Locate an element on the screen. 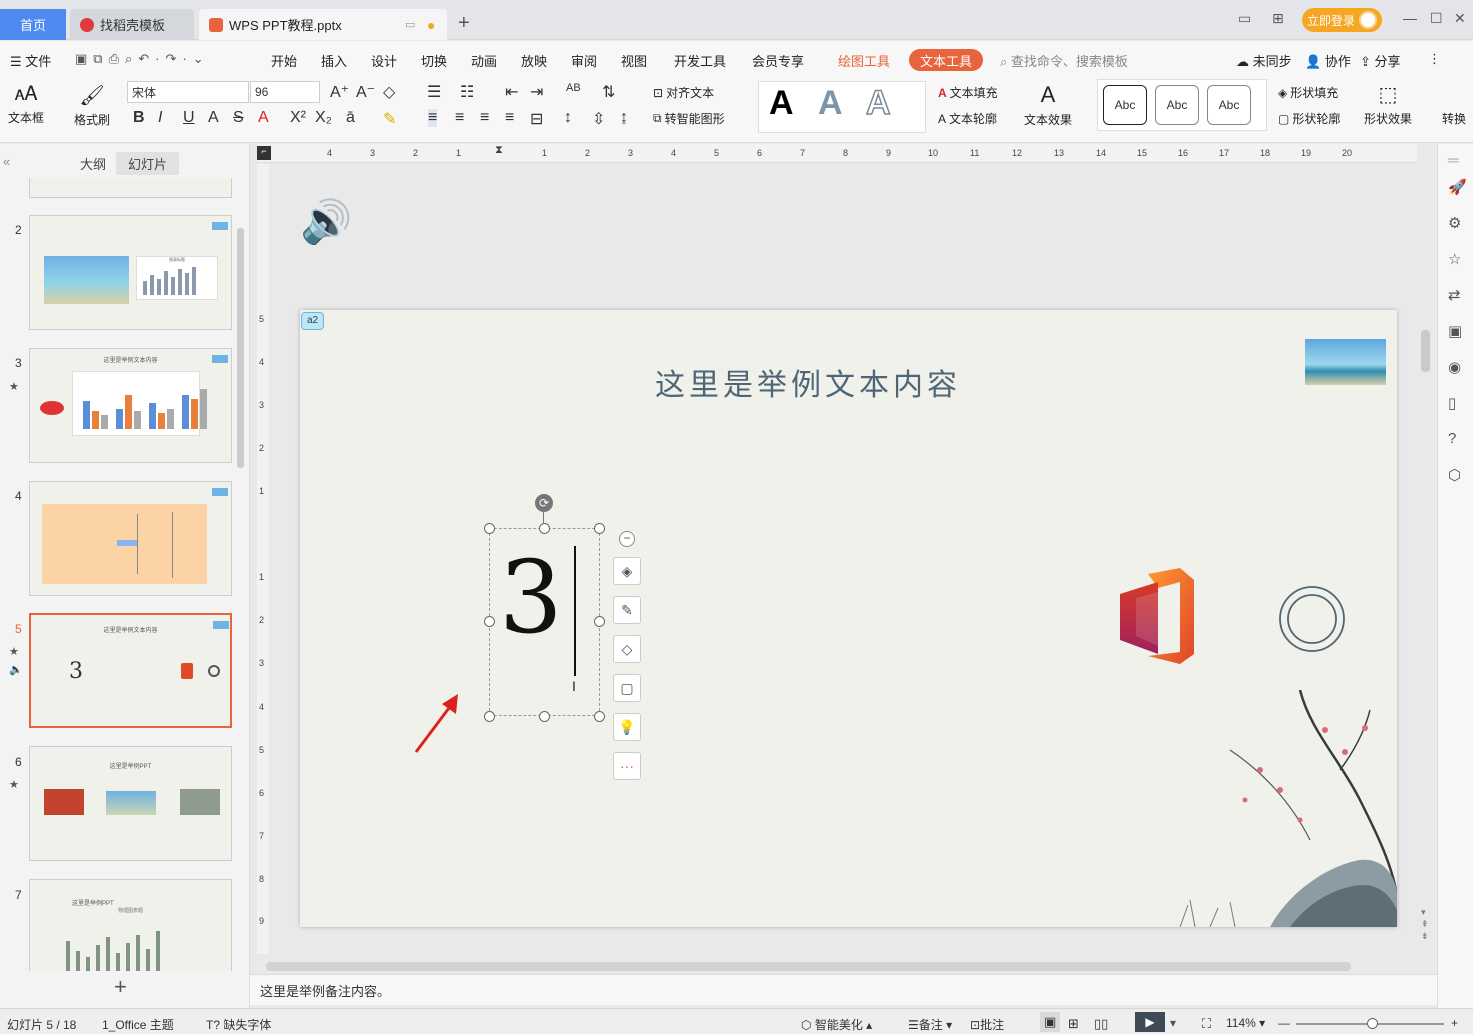  slide-thumb-6: 这里是举例PPT is located at coordinates (130, 803).